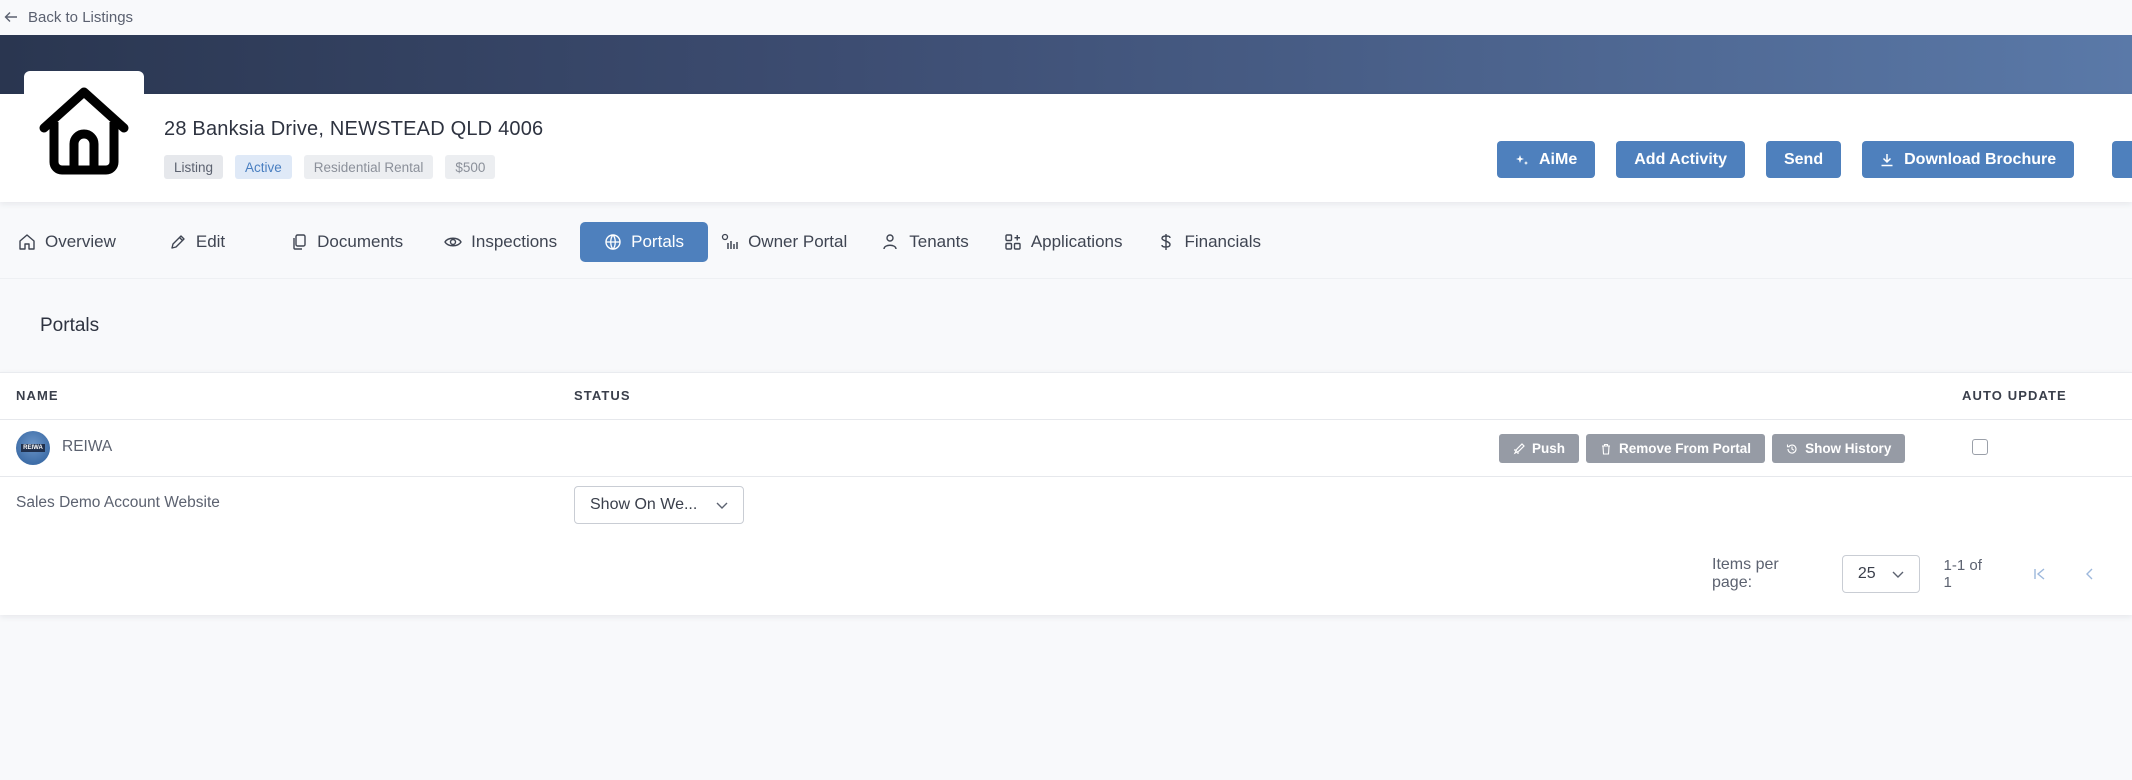 Image resolution: width=2132 pixels, height=780 pixels. Describe the element at coordinates (514, 241) in the screenshot. I see `tab-label: Inspections` at that location.